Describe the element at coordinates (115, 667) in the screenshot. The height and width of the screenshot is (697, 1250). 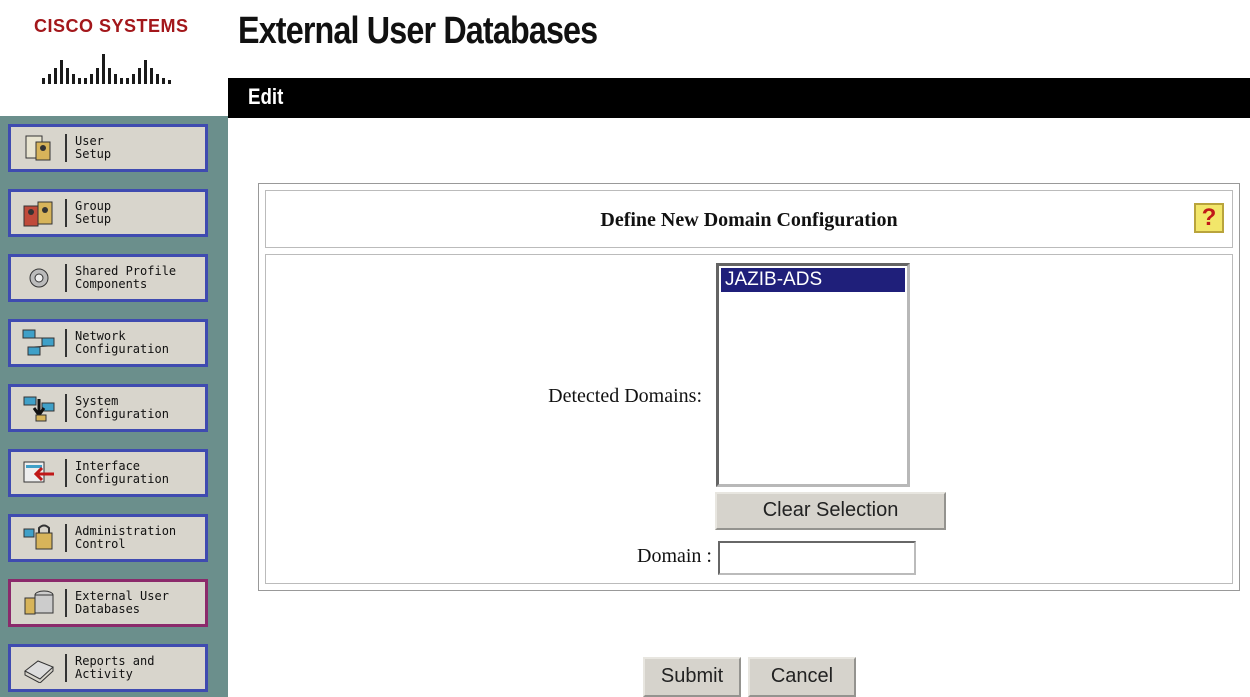
I see `sidebar-item-label: Reports and Activity` at that location.